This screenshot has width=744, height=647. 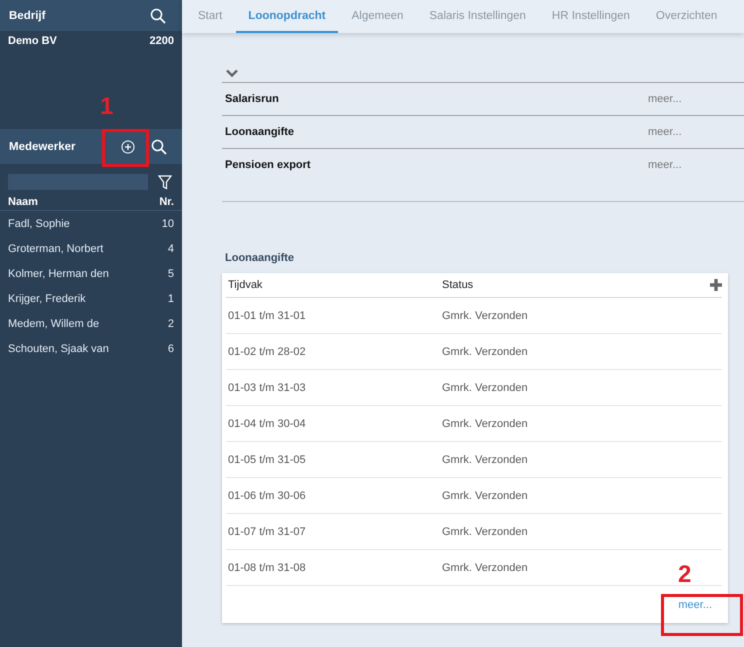 I want to click on table-cell-text: 01-03 t/m 31-03, so click(x=267, y=388).